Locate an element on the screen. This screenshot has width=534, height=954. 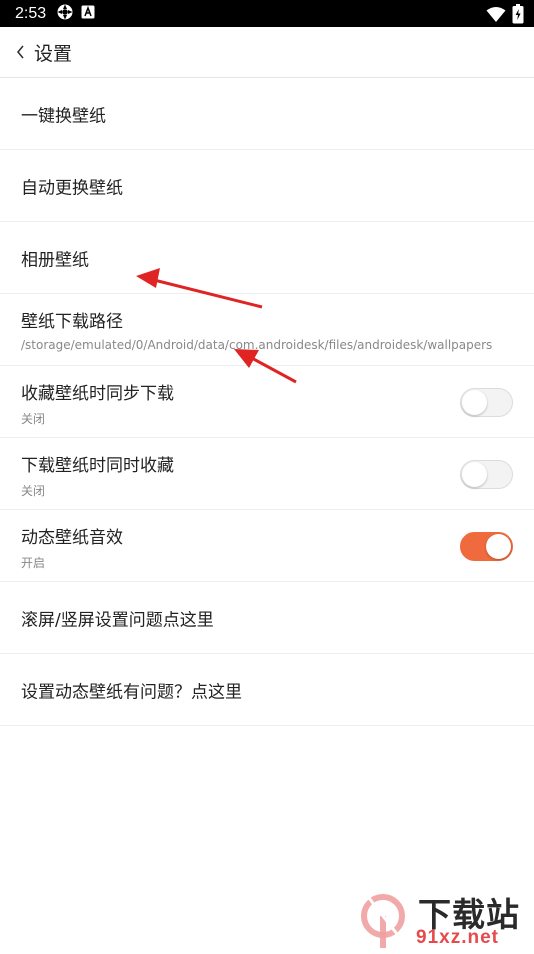
battery-icon is located at coordinates (518, 16).